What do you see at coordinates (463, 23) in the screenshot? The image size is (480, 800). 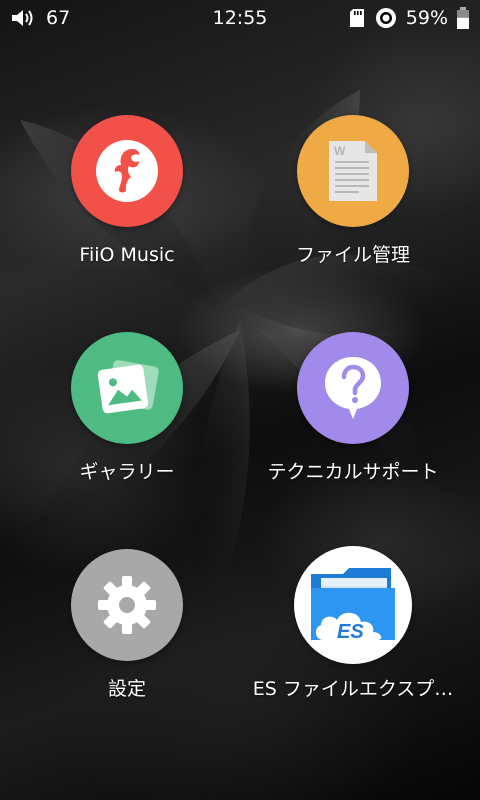 I see `battery-fill` at bounding box center [463, 23].